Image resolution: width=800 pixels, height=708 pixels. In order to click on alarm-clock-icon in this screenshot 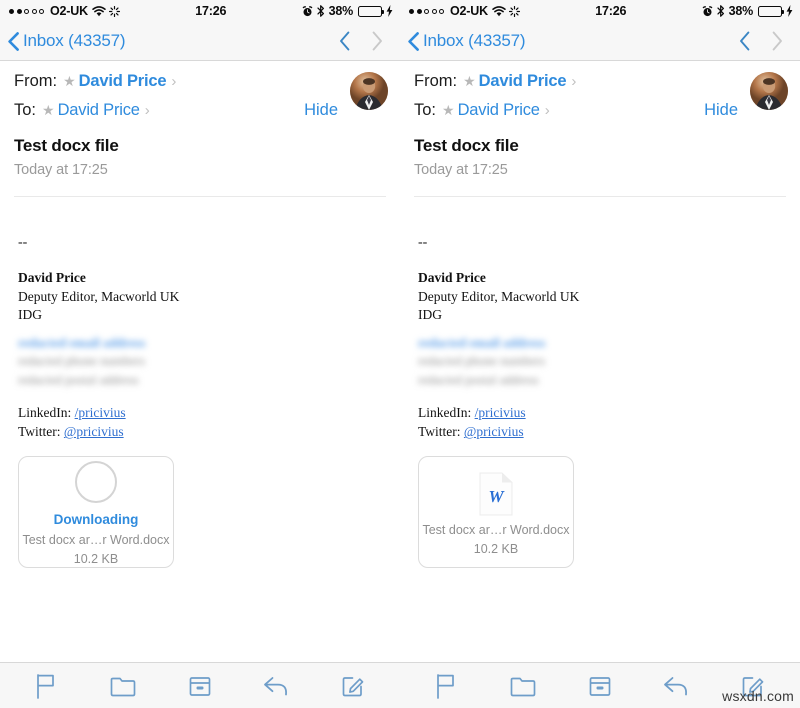, I will do `click(707, 11)`.